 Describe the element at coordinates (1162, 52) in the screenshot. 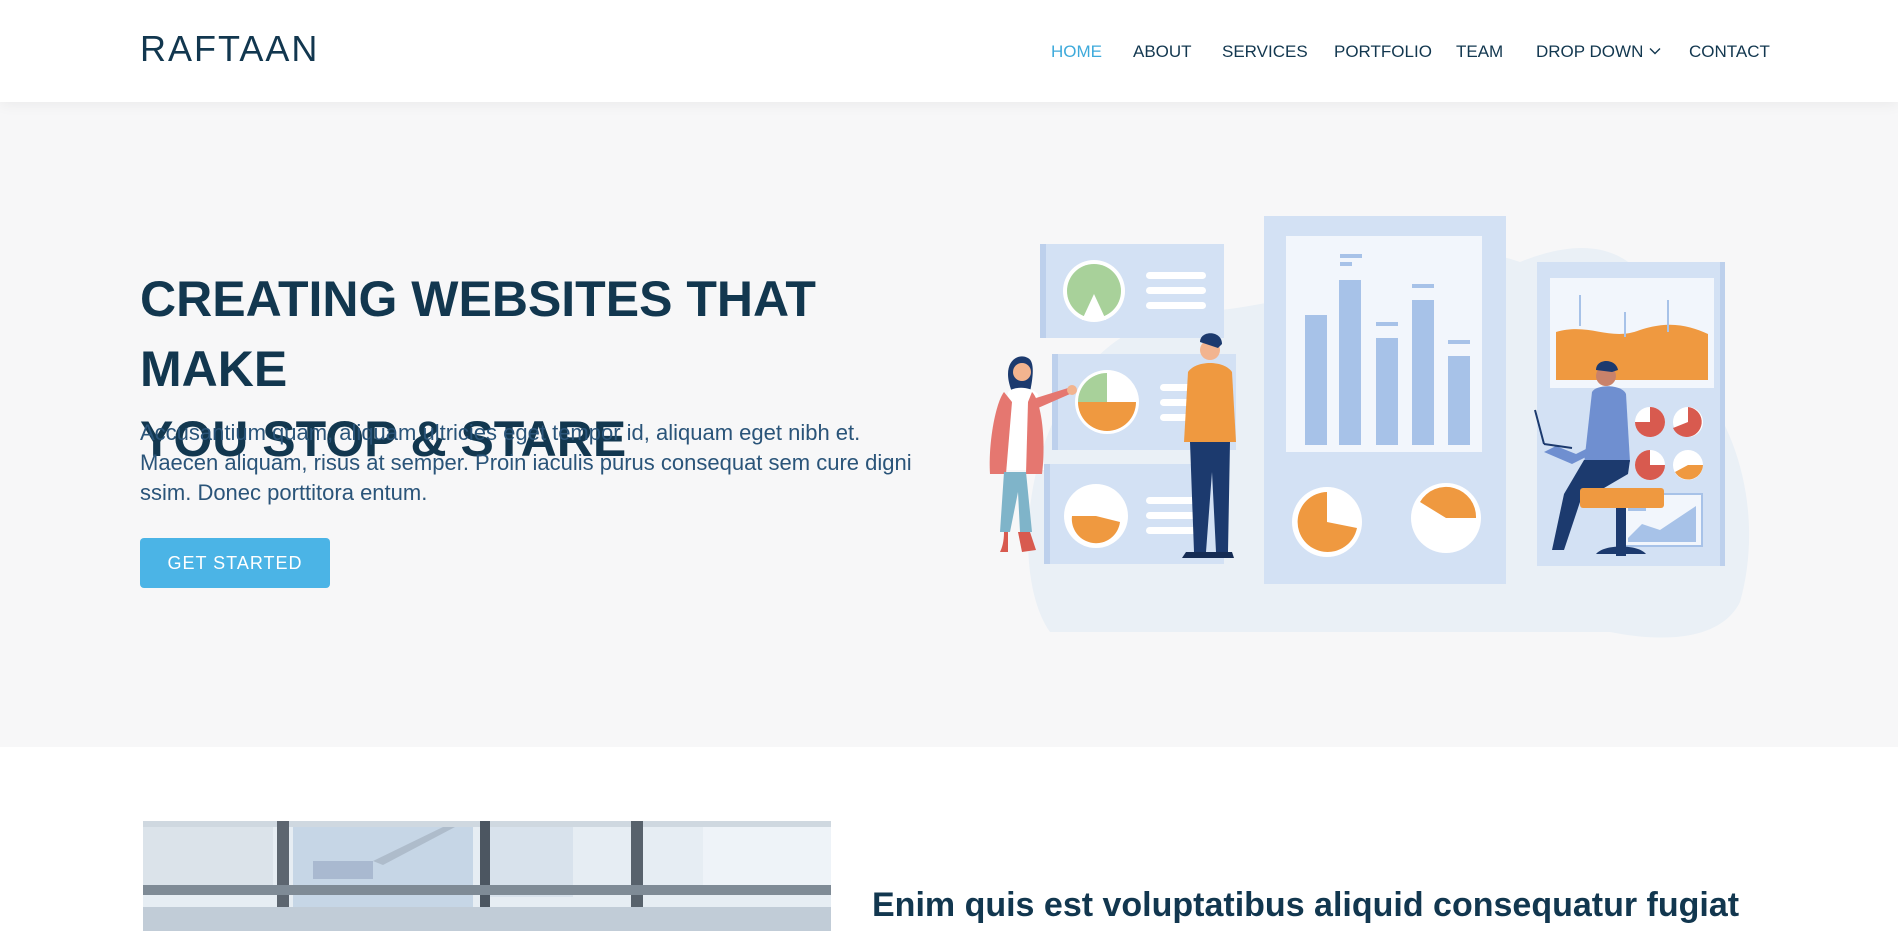

I see `nav-about: ABOUT` at that location.